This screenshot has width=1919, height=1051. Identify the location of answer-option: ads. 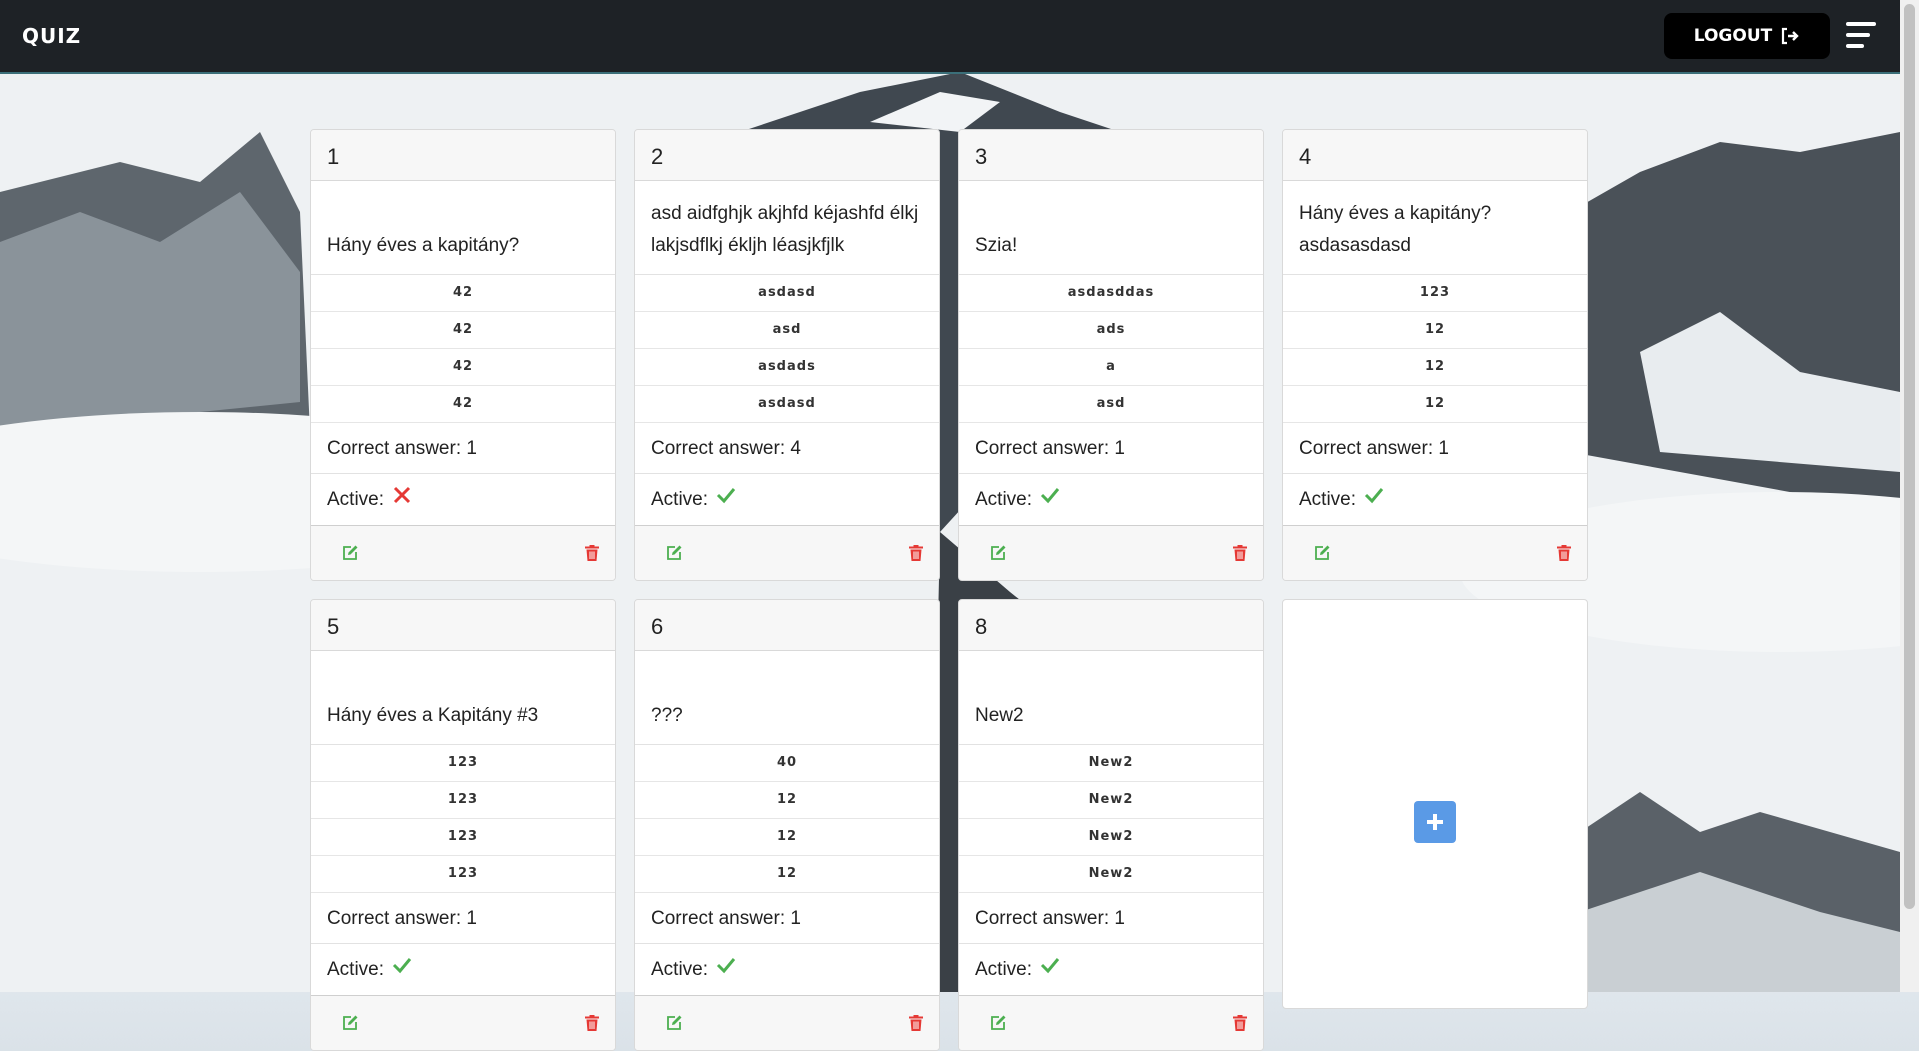
(1111, 330).